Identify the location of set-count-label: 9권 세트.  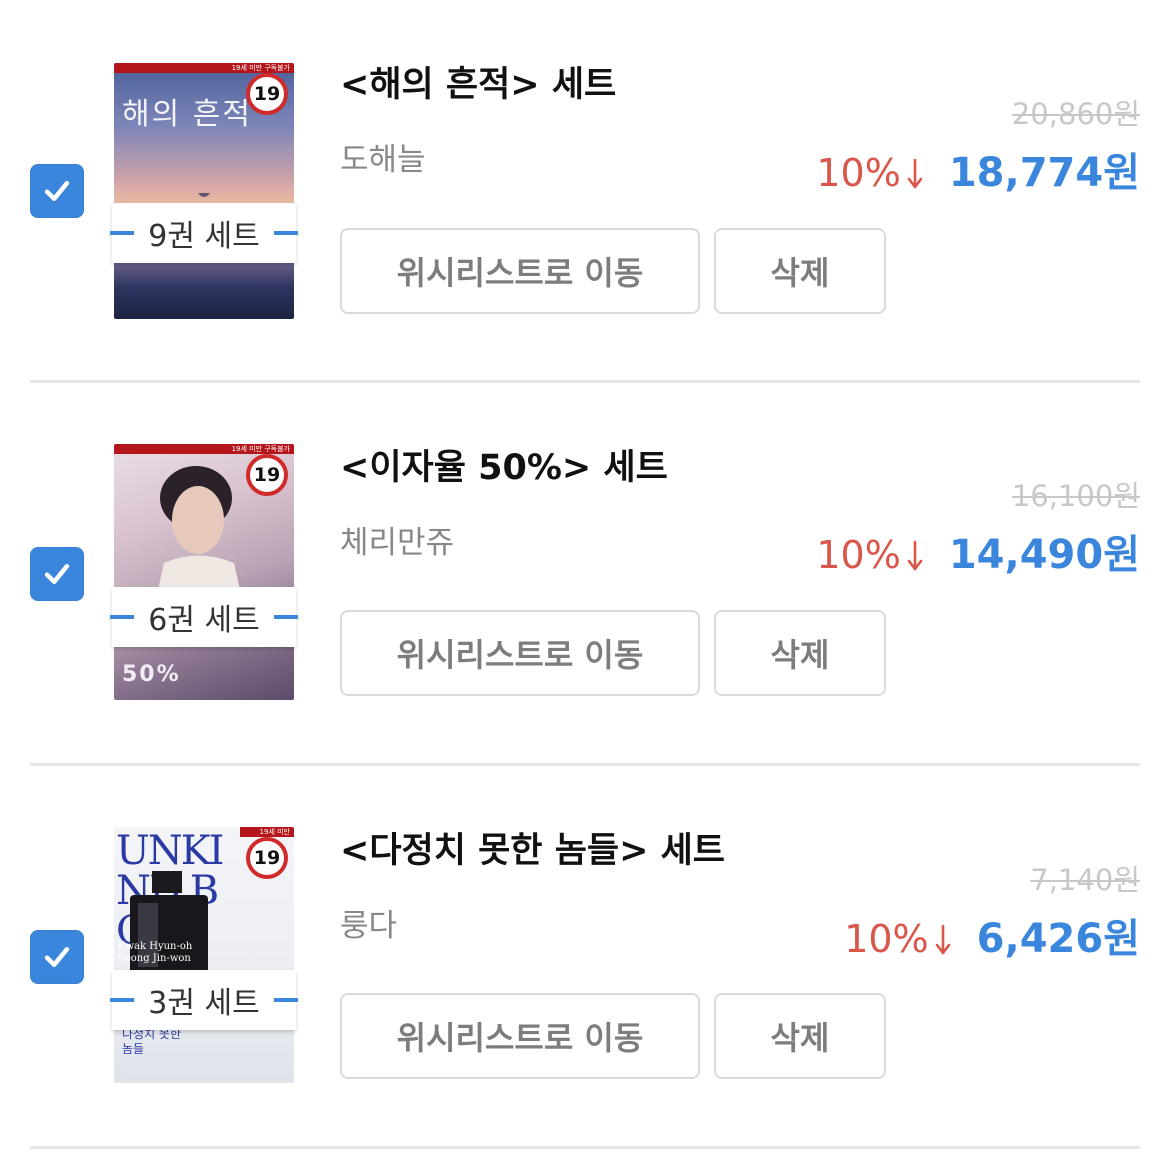
(204, 233).